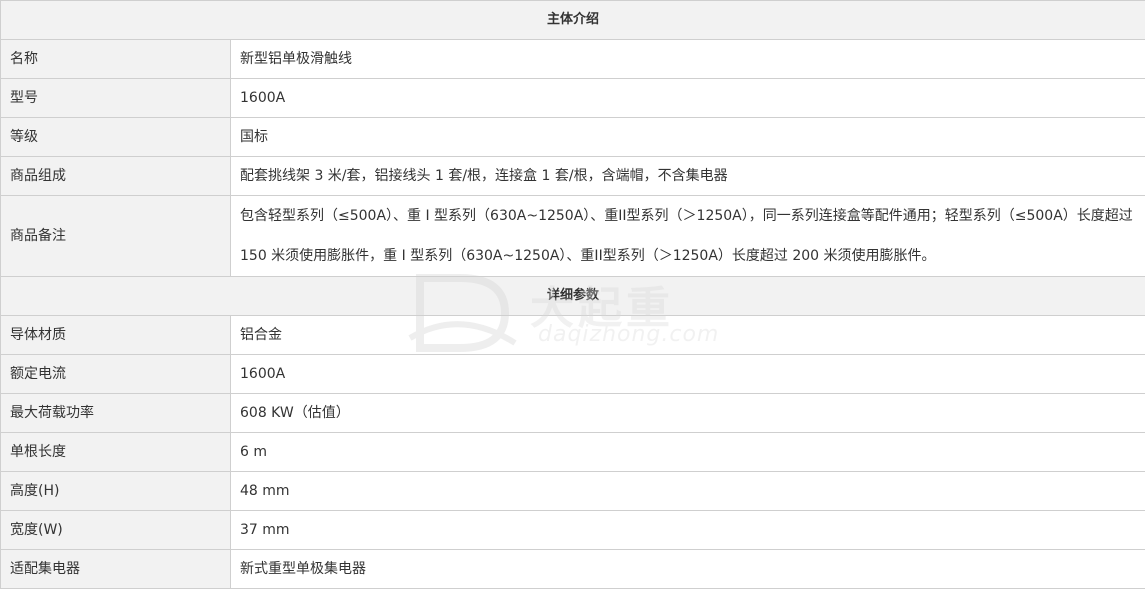 The image size is (1145, 605). What do you see at coordinates (115, 137) in the screenshot?
I see `row-label: 等级` at bounding box center [115, 137].